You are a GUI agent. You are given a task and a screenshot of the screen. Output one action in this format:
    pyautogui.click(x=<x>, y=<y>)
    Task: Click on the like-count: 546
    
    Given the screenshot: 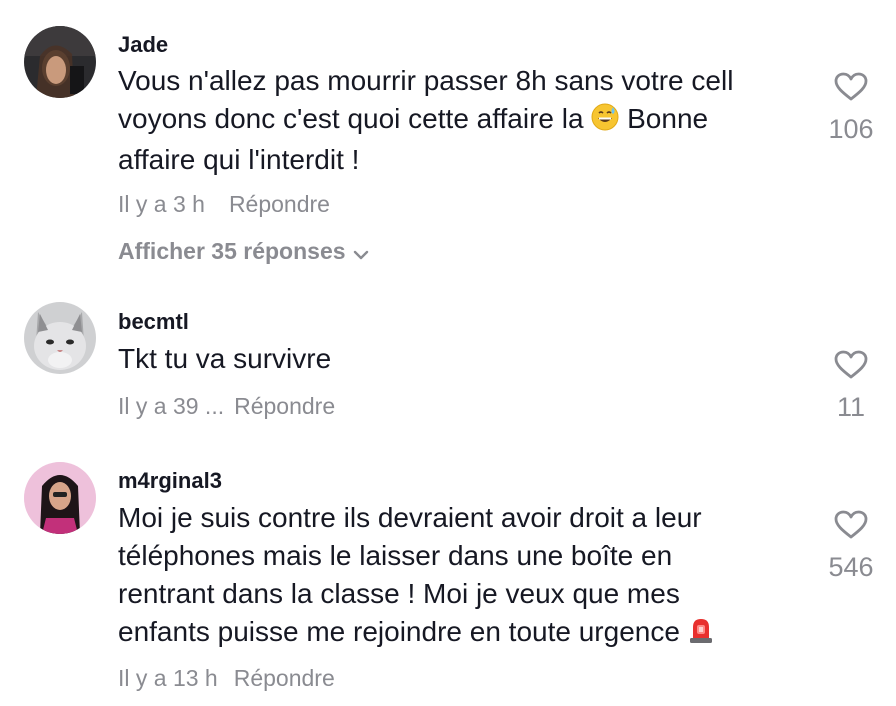 What is the action you would take?
    pyautogui.click(x=851, y=567)
    